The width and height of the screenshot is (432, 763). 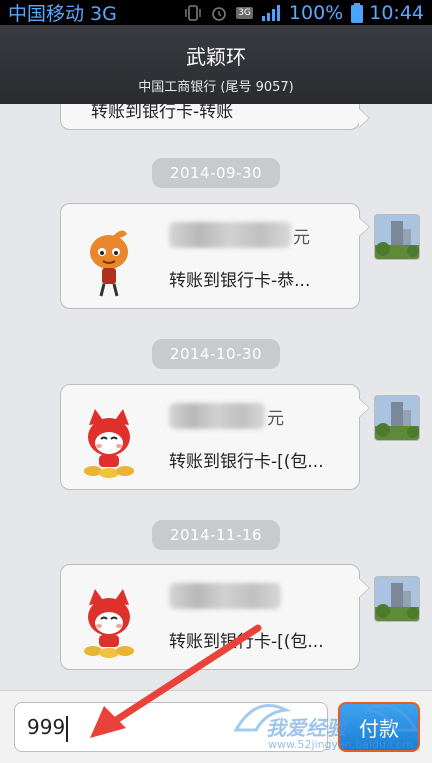 I want to click on status-bar: 中国移动 3G 3G 100% 10:44, so click(x=216, y=12).